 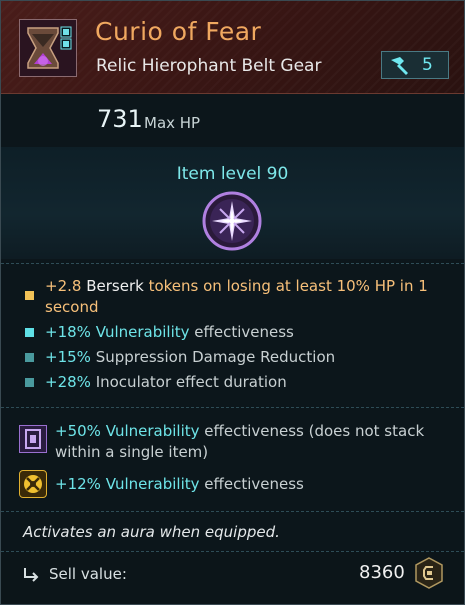 What do you see at coordinates (178, 31) in the screenshot?
I see `item-name: Curio of Fear` at bounding box center [178, 31].